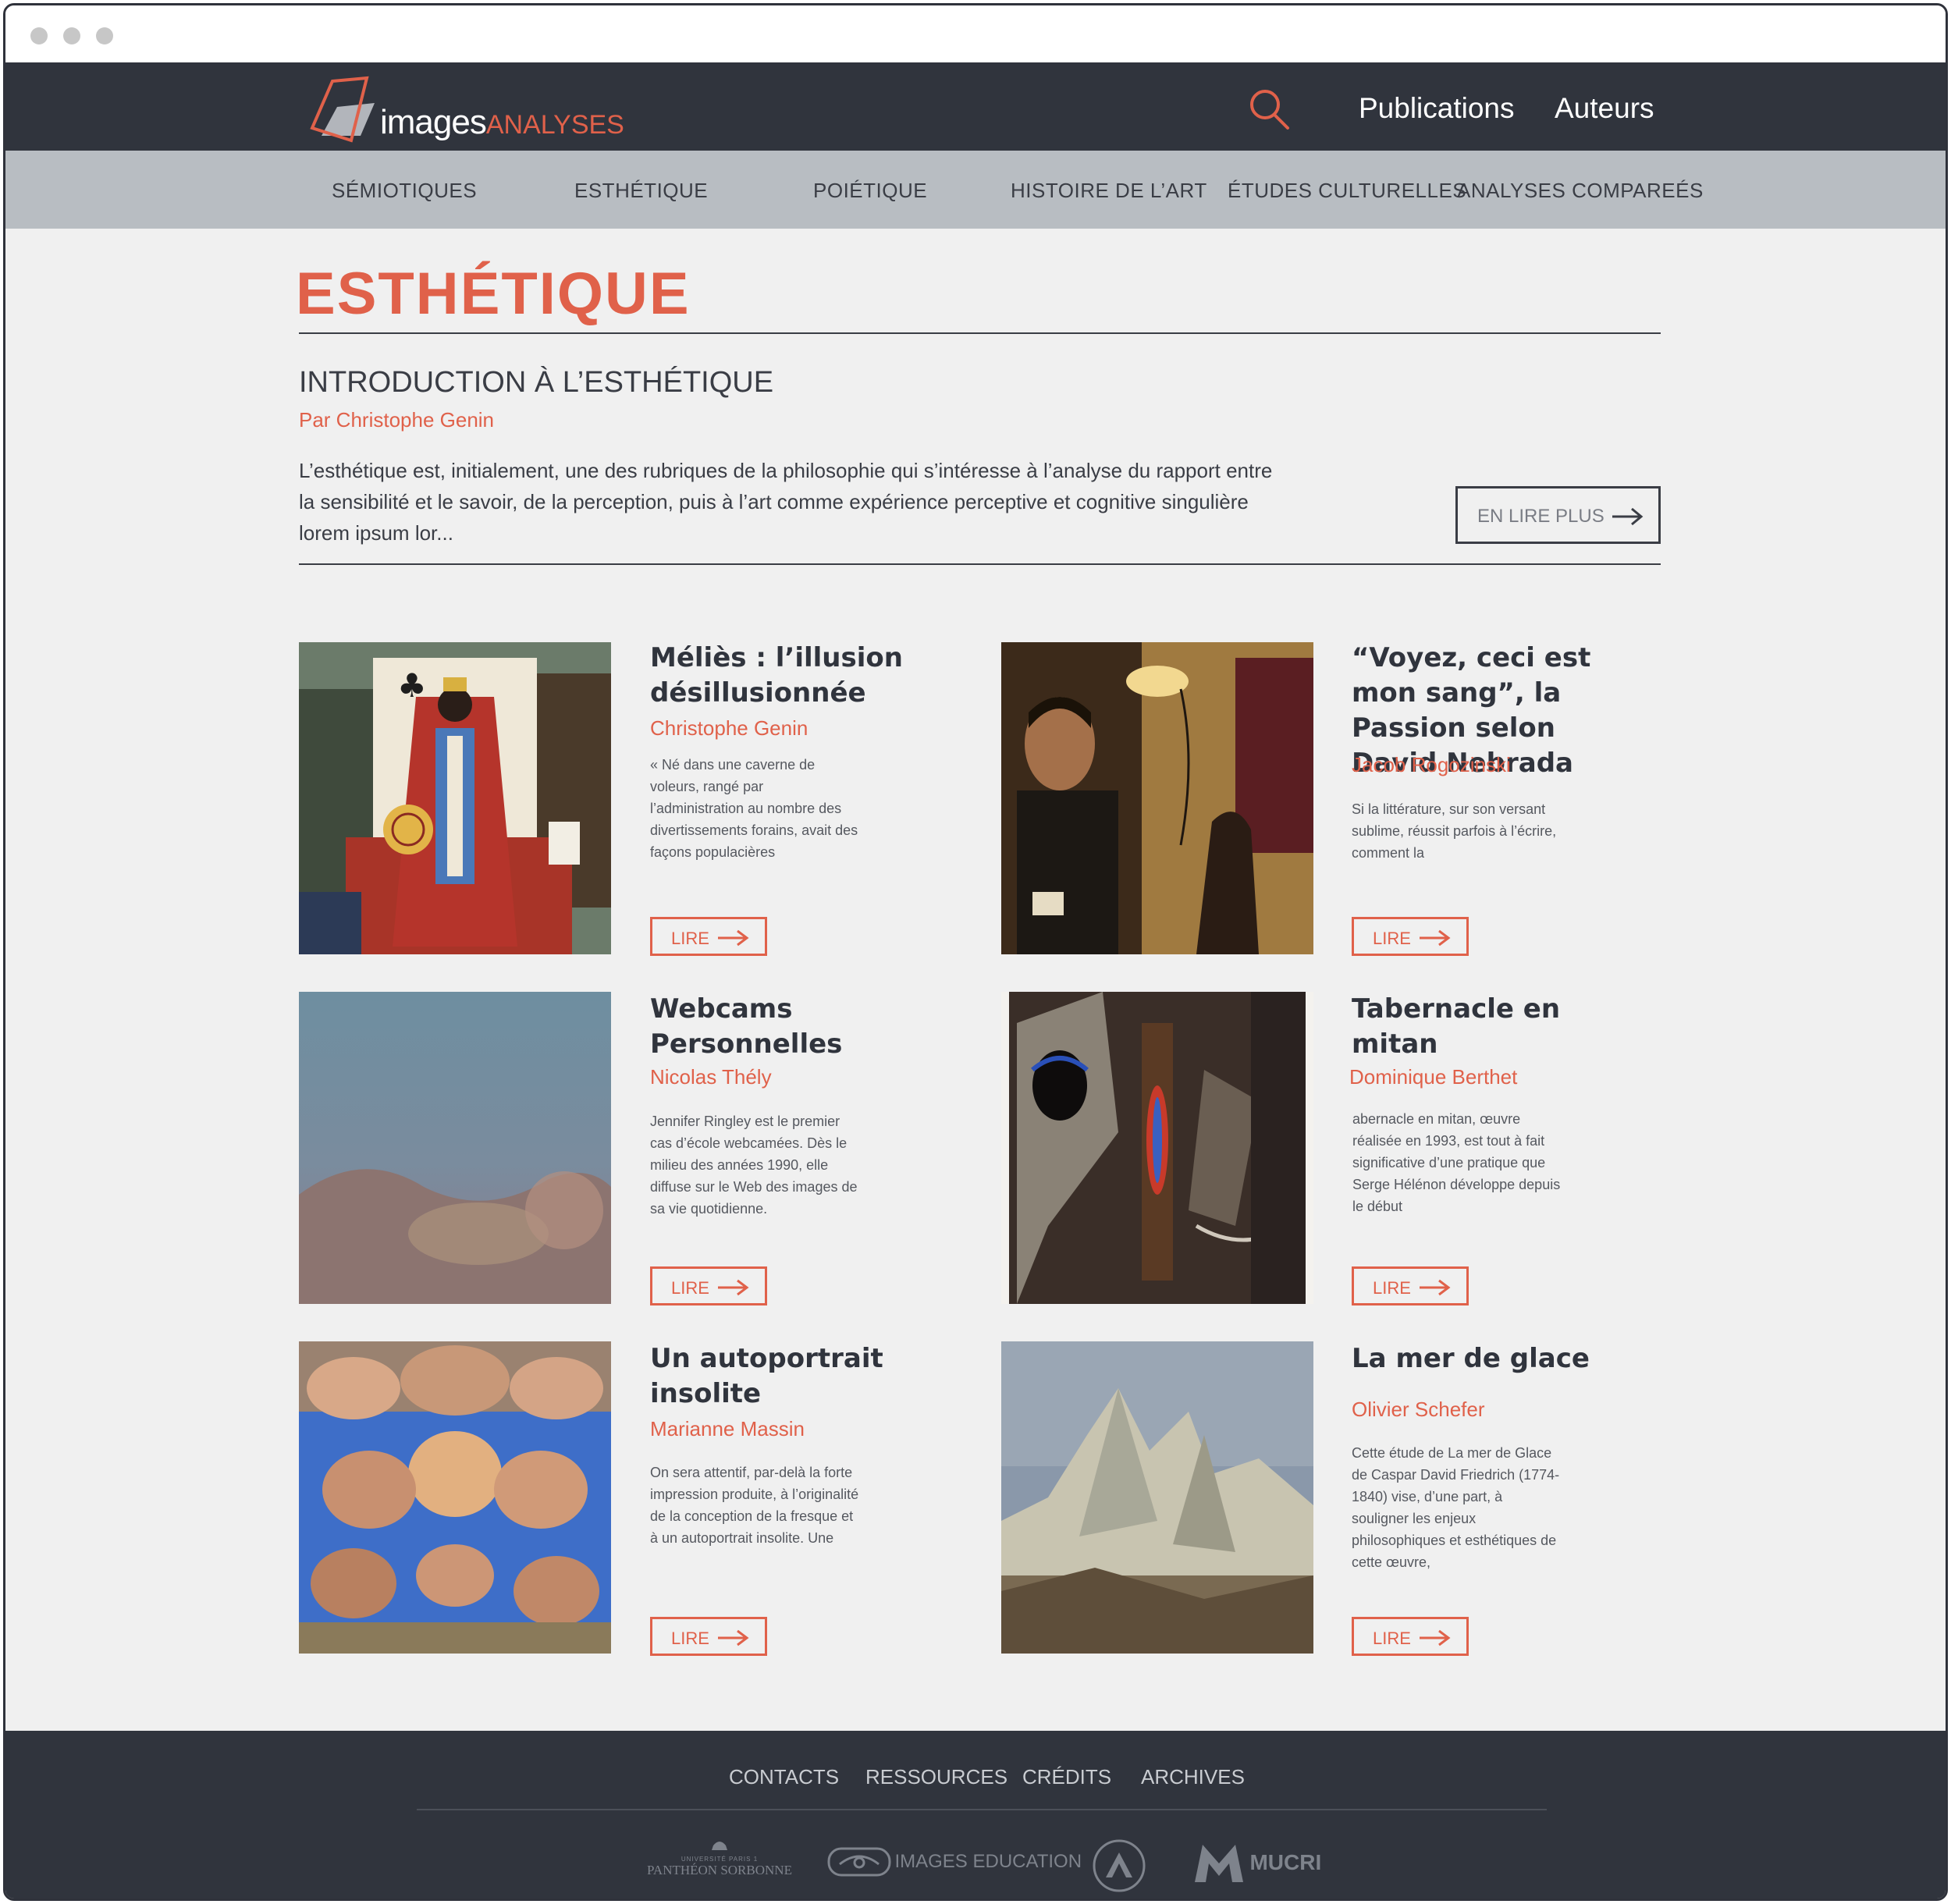  Describe the element at coordinates (1418, 1410) in the screenshot. I see `article-author: Olivier Schefer` at that location.